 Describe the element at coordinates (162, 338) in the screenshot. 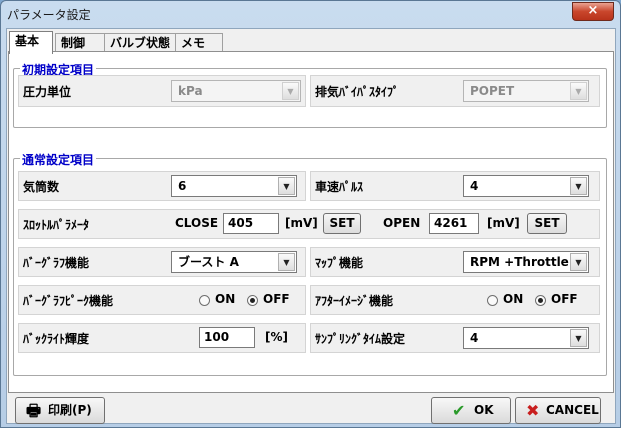

I see `backlight-row: ﾊﾞｯｸﾗｲﾄ輝度 100 [%]` at that location.